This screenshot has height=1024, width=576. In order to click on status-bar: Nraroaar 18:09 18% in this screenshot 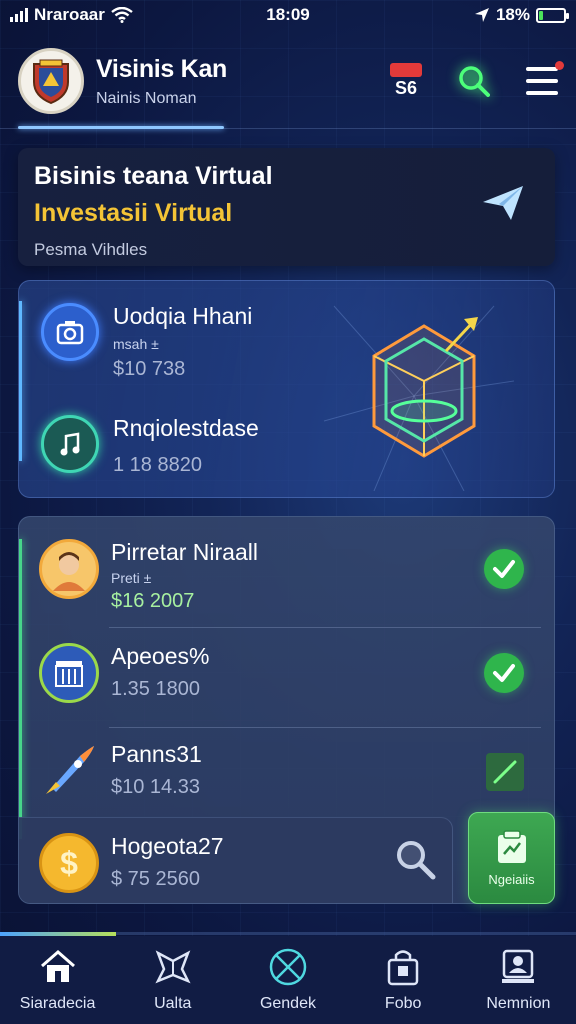, I will do `click(288, 15)`.